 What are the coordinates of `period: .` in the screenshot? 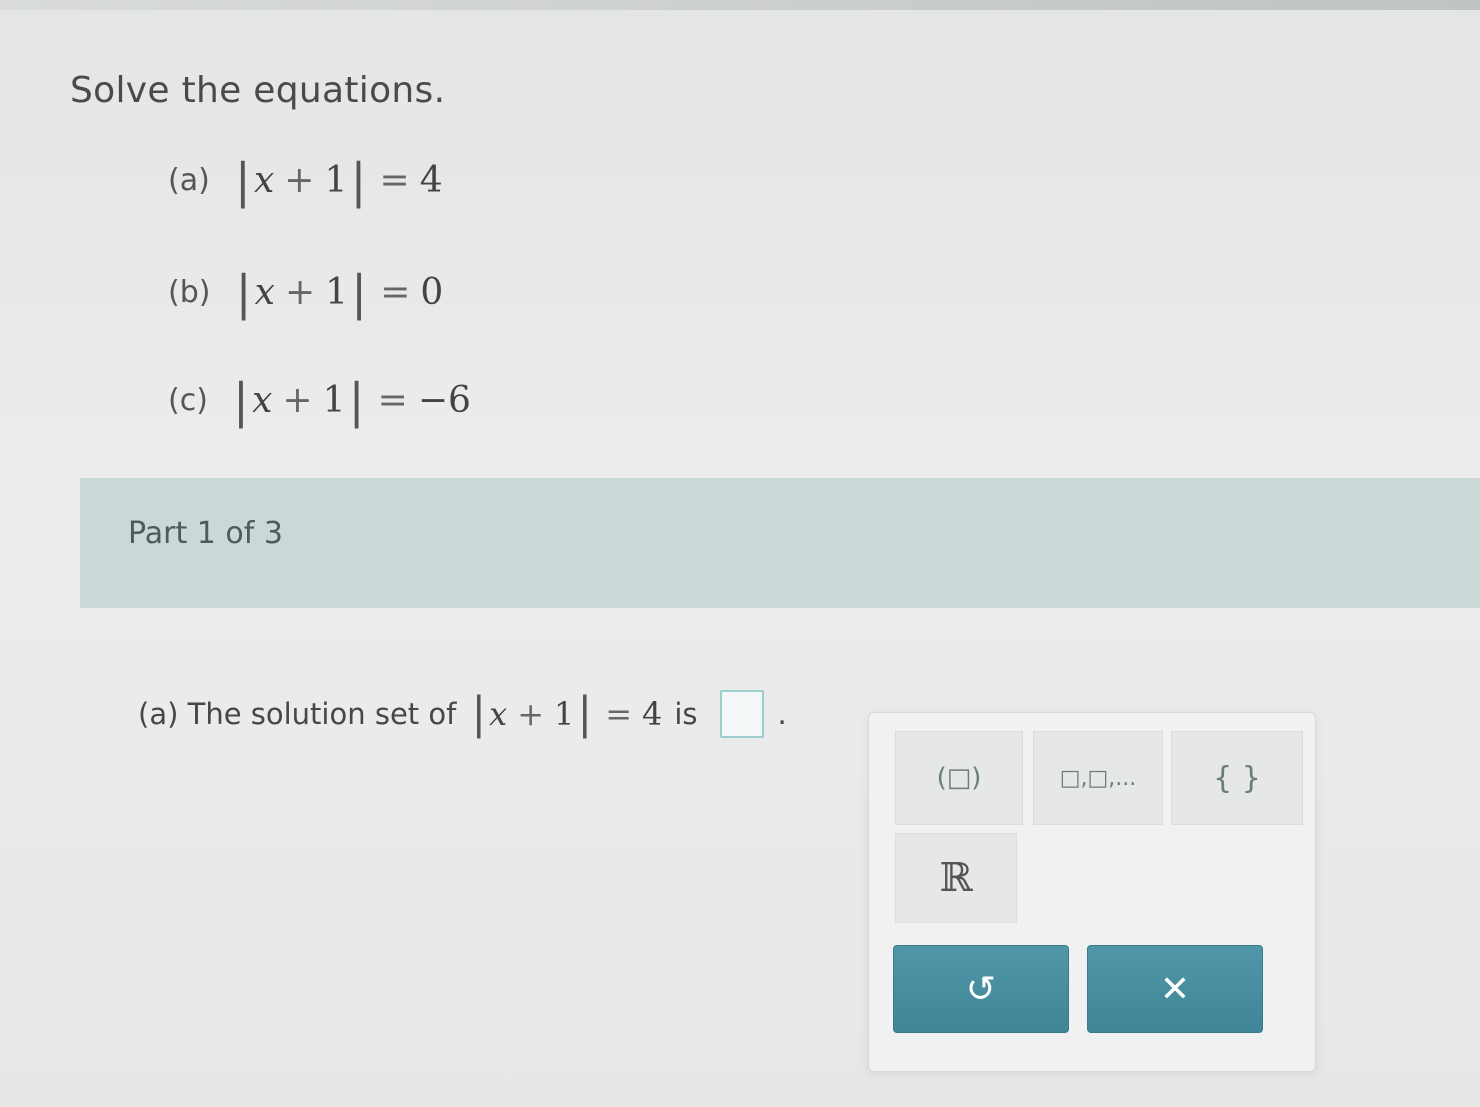 It's located at (782, 714).